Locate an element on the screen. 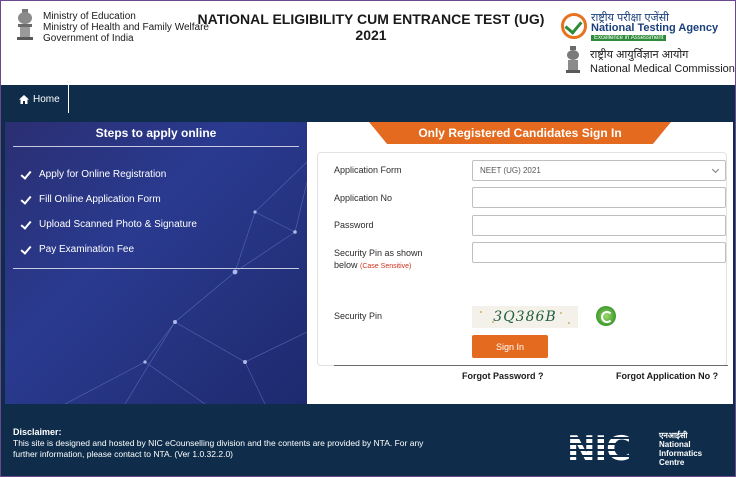 Image resolution: width=736 pixels, height=477 pixels. step-label: Fill Online Application Form is located at coordinates (100, 199).